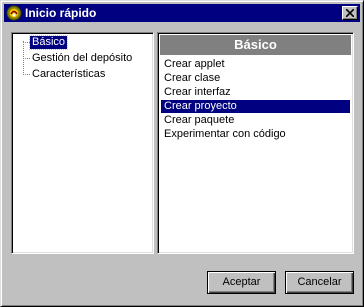 The height and width of the screenshot is (307, 364). Describe the element at coordinates (14, 13) in the screenshot. I see `java-app-icon` at that location.